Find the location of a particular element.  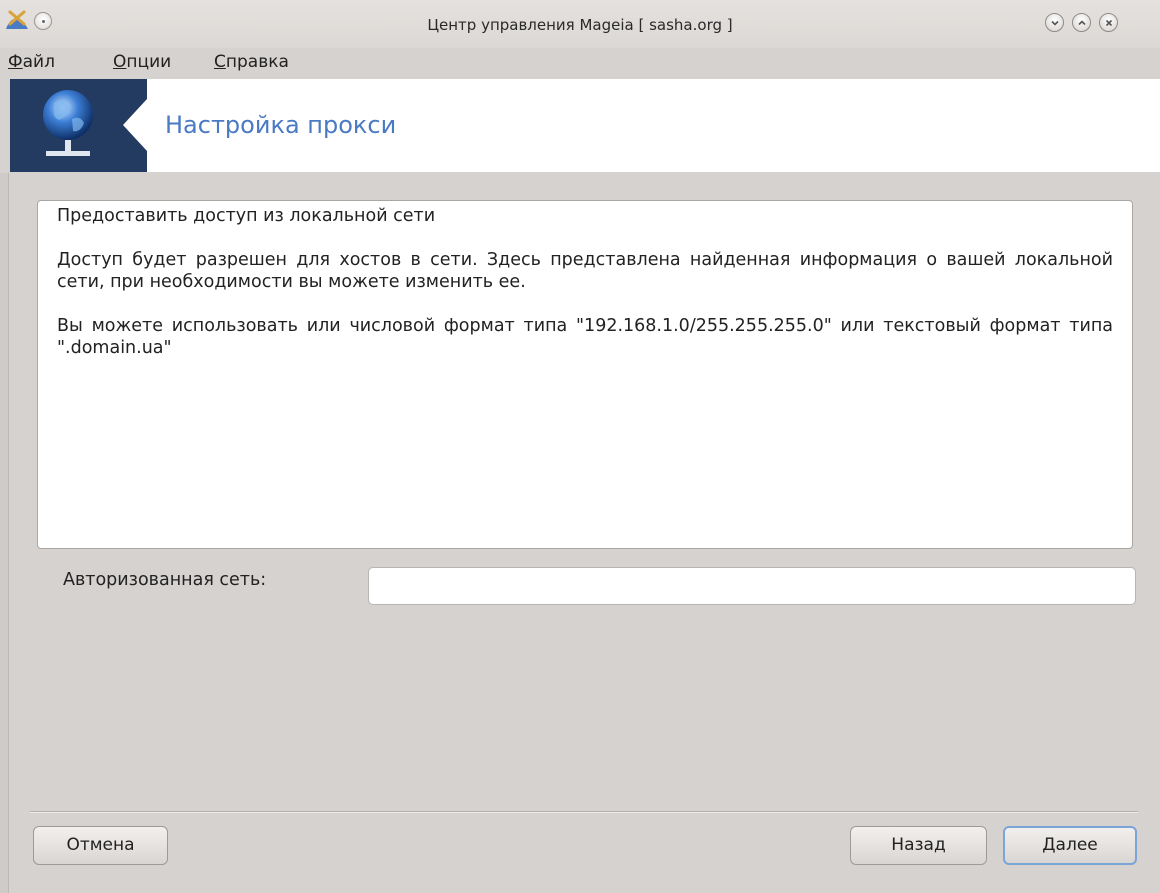

banner-notch is located at coordinates (135, 125).